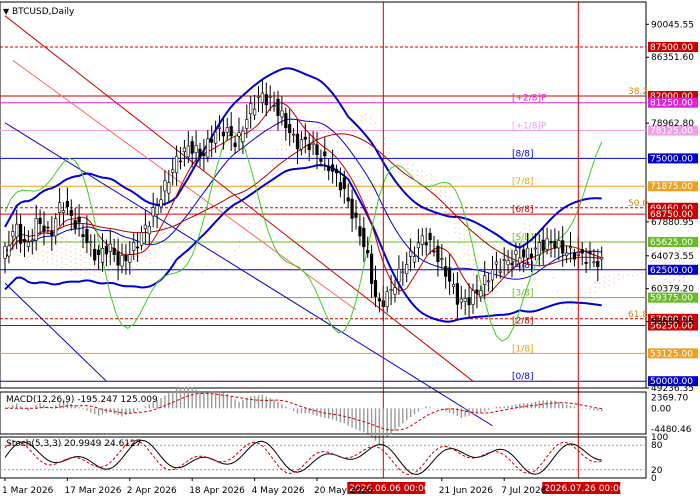 This screenshot has width=700, height=500. Describe the element at coordinates (671, 354) in the screenshot. I see `level-price-label: 53125.00` at that location.